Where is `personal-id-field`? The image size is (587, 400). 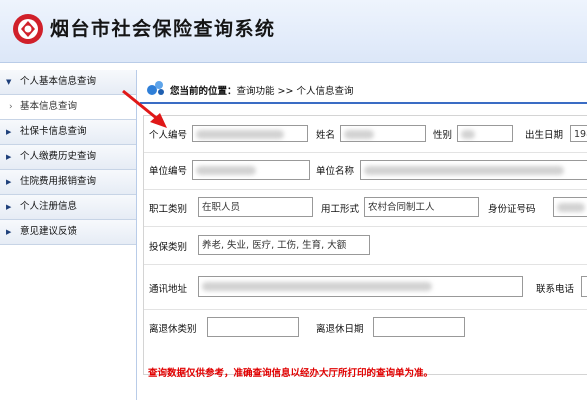
personal-id-field is located at coordinates (250, 133).